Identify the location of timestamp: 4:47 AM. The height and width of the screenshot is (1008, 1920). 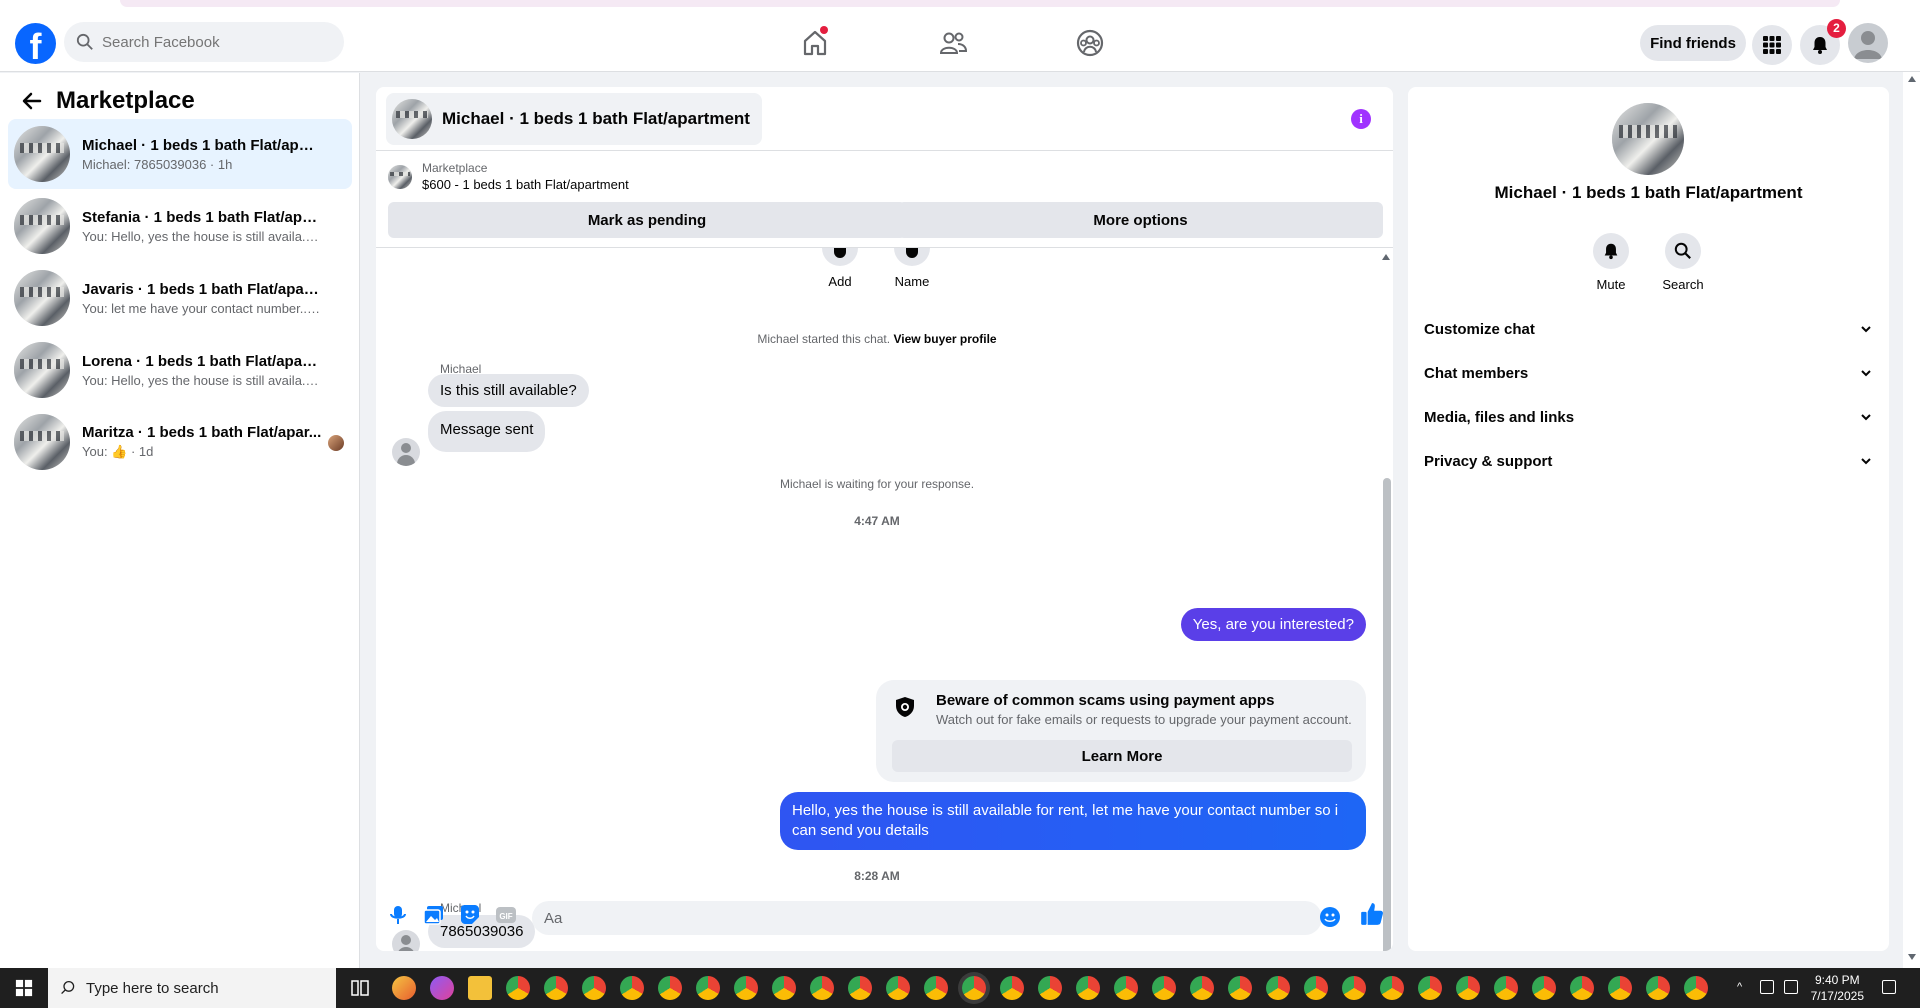
(877, 521).